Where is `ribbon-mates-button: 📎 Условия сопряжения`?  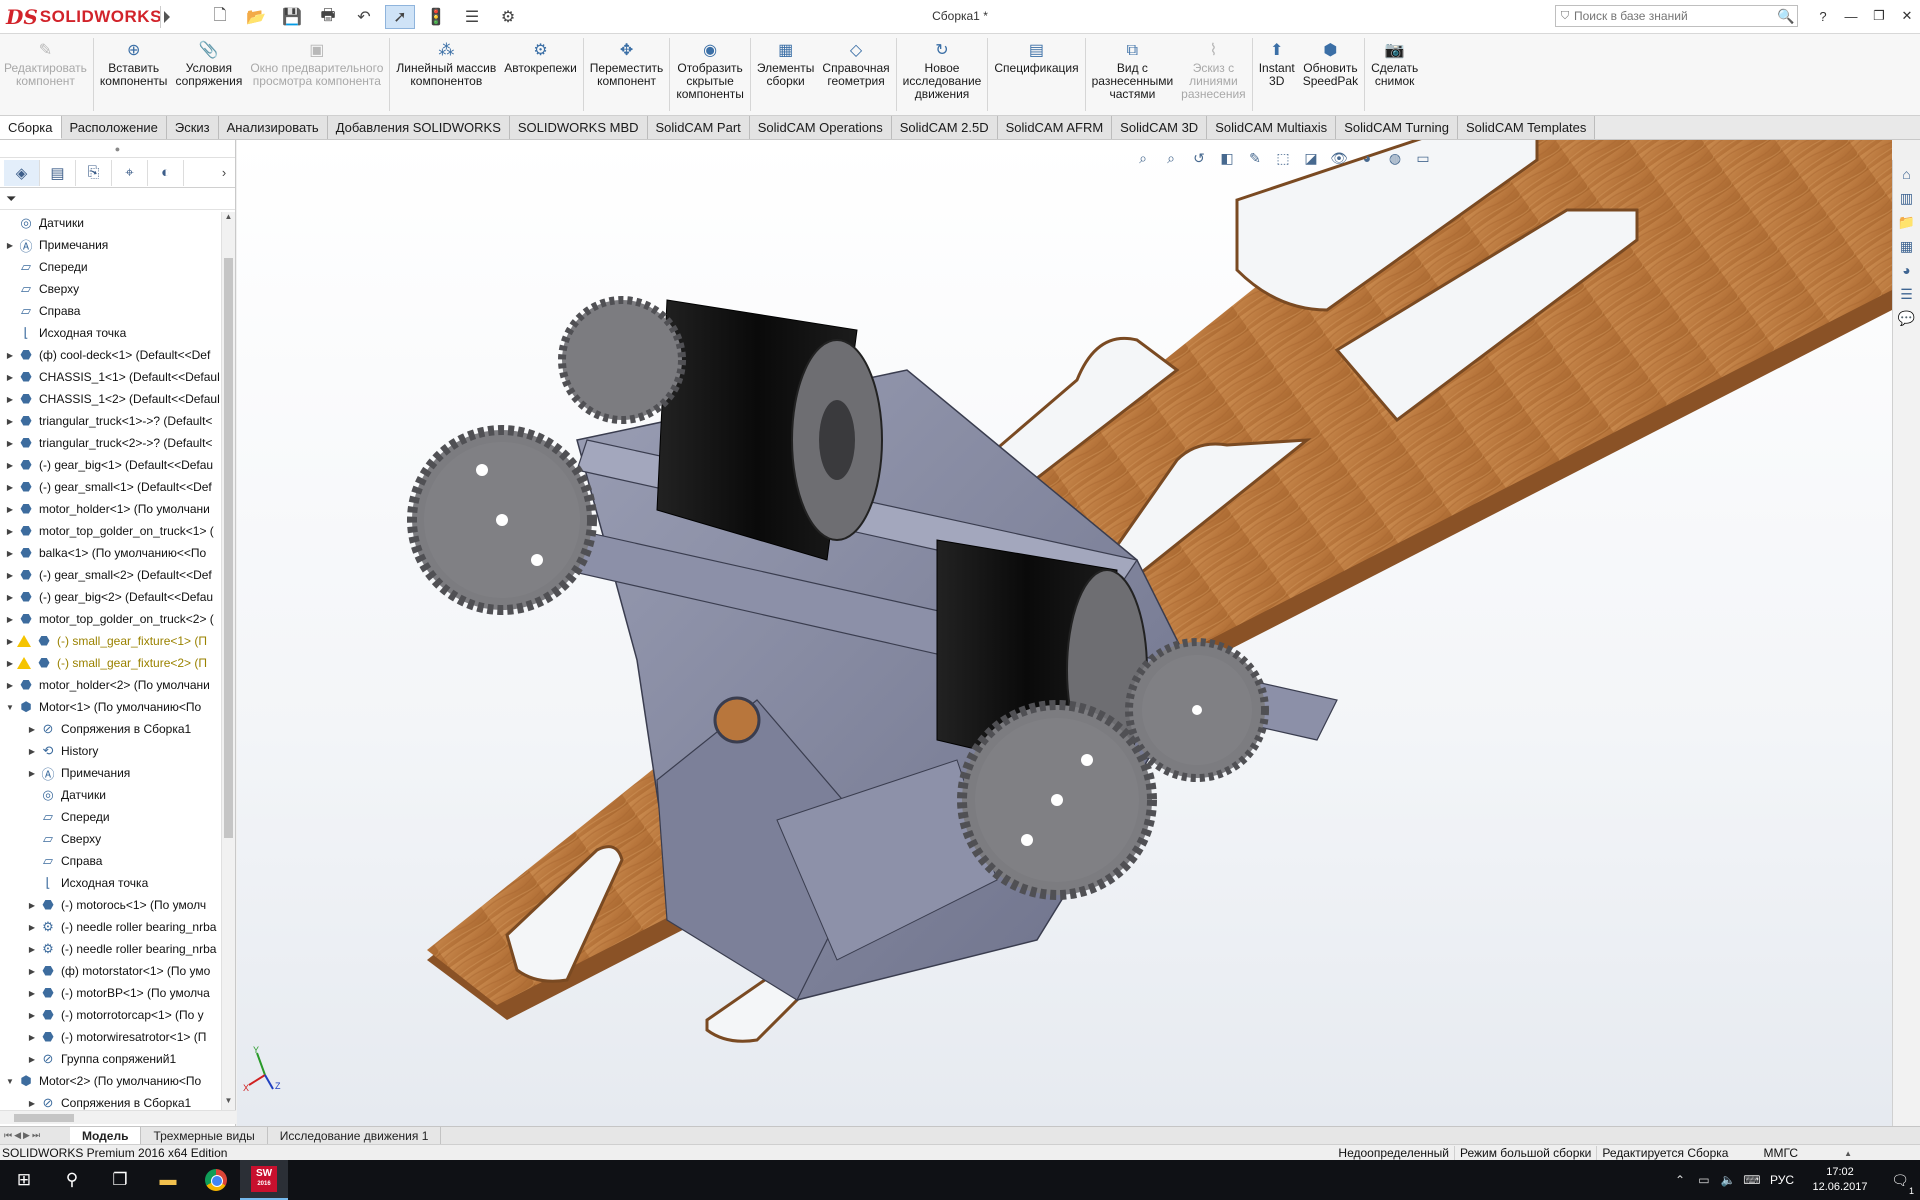
ribbon-mates-button: 📎 Условия сопряжения is located at coordinates (208, 74).